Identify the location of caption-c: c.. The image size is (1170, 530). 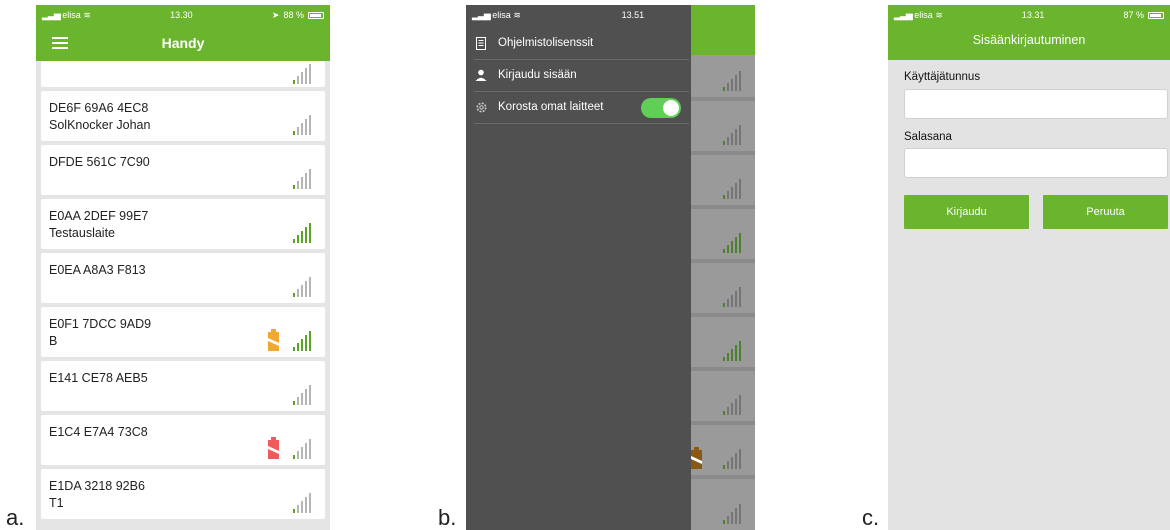
(871, 517).